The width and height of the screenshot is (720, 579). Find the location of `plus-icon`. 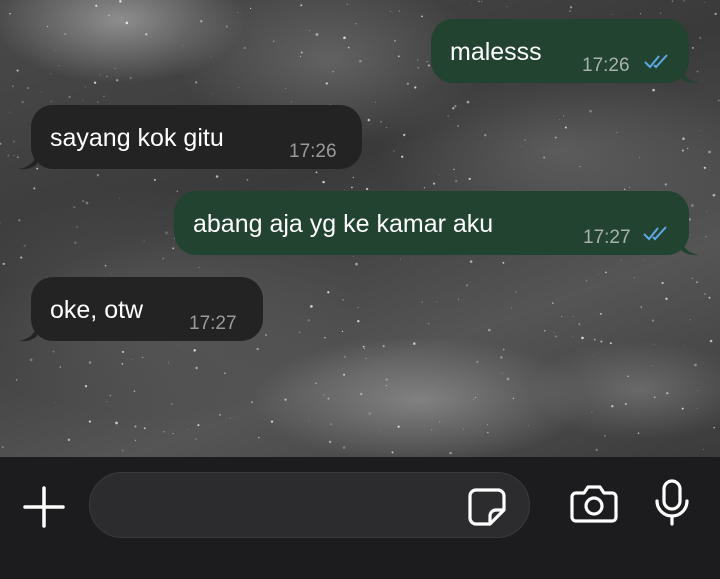

plus-icon is located at coordinates (44, 507).